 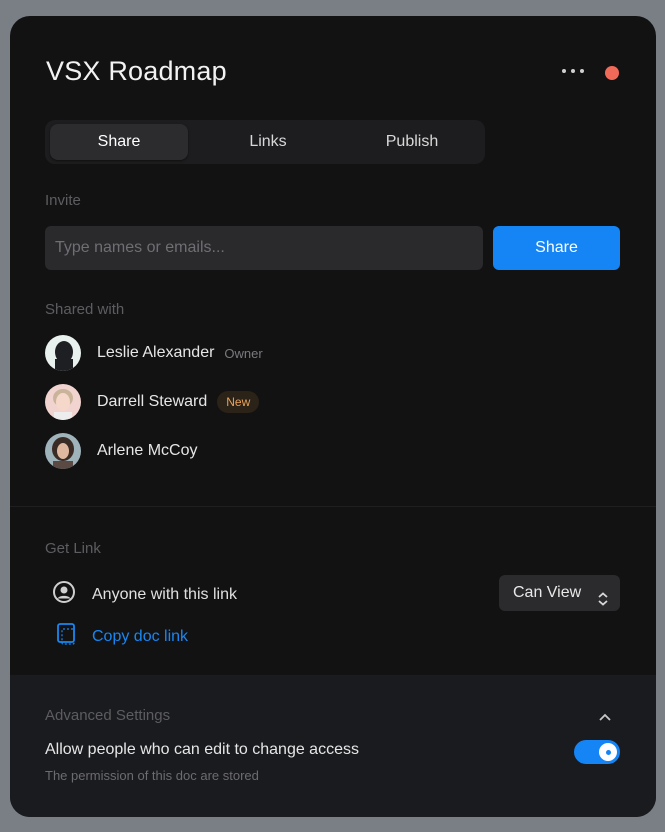 I want to click on person-row: Leslie Alexander Owner, so click(x=154, y=353).